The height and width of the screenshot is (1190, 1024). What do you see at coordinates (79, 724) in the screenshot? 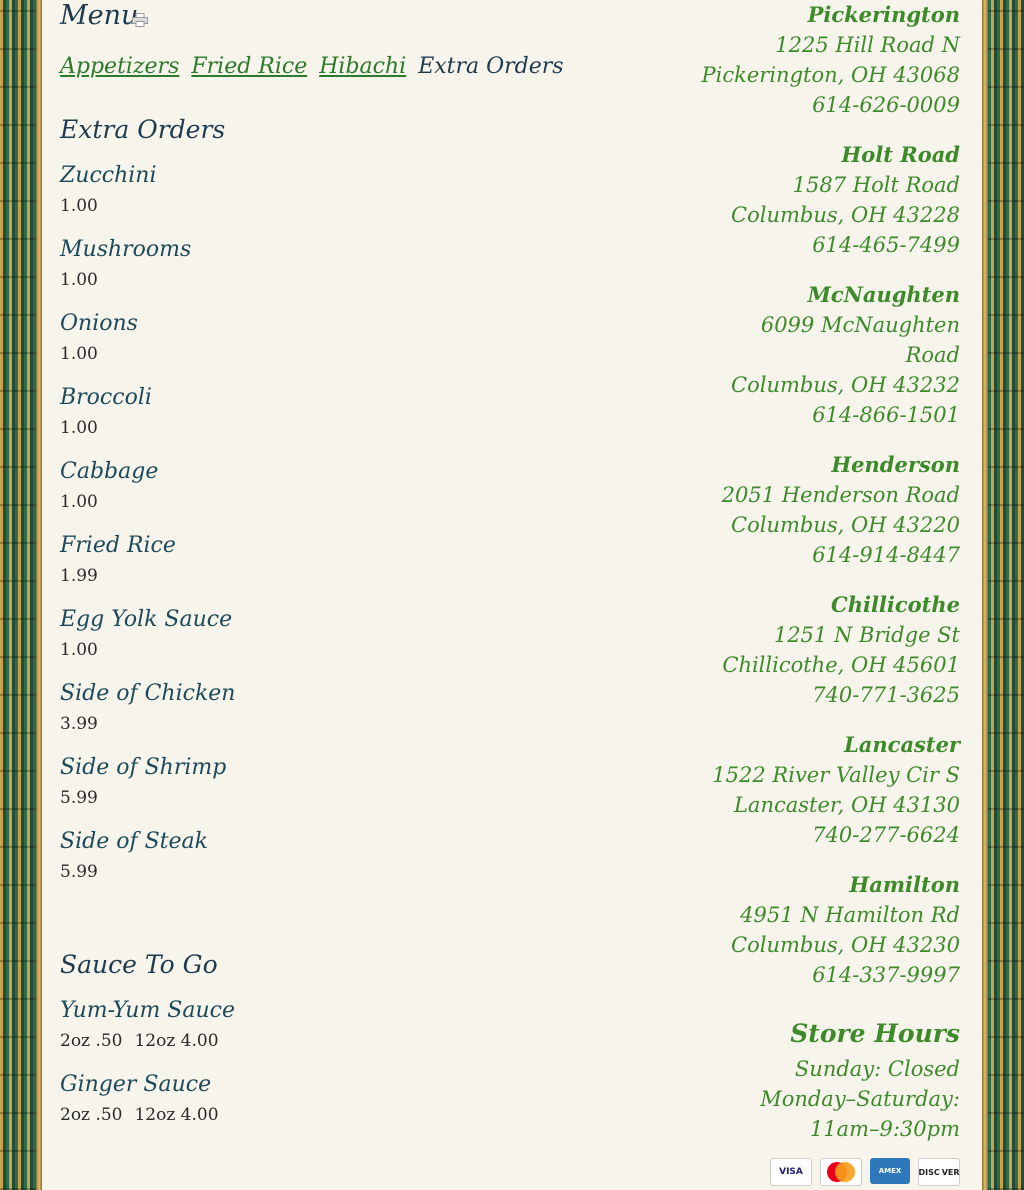
I see `price-value: 3.99` at bounding box center [79, 724].